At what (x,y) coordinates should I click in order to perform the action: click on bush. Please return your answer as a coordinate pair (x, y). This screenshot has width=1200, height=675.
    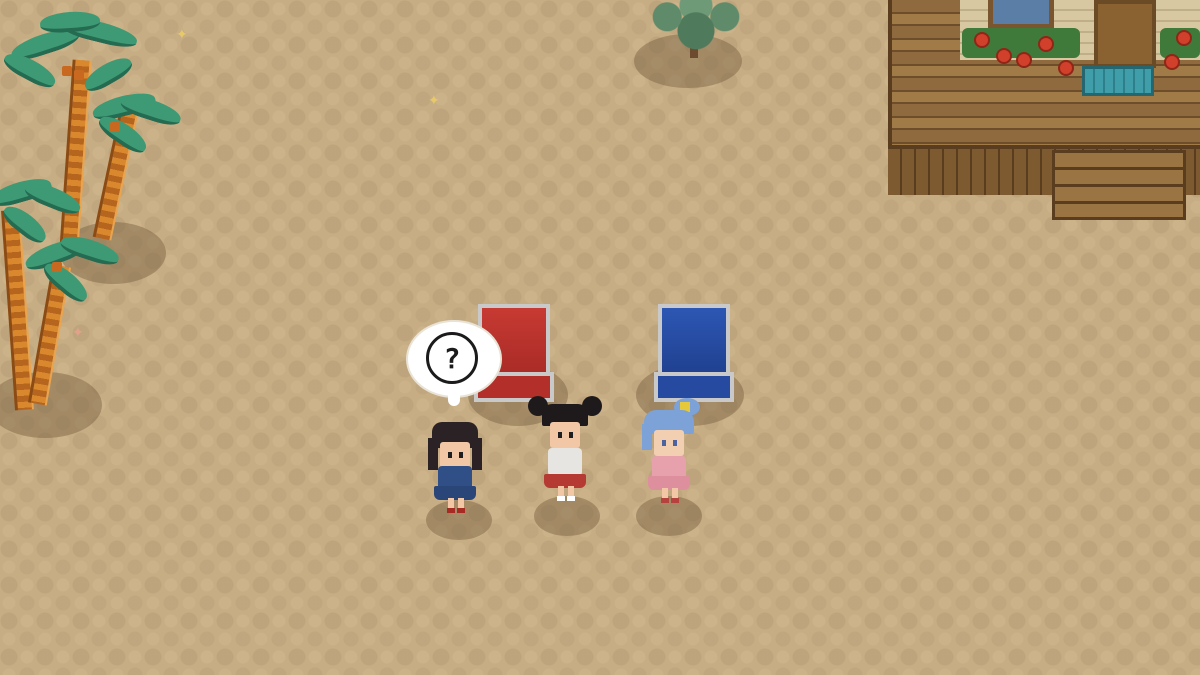
    Looking at the image, I should click on (696, 28).